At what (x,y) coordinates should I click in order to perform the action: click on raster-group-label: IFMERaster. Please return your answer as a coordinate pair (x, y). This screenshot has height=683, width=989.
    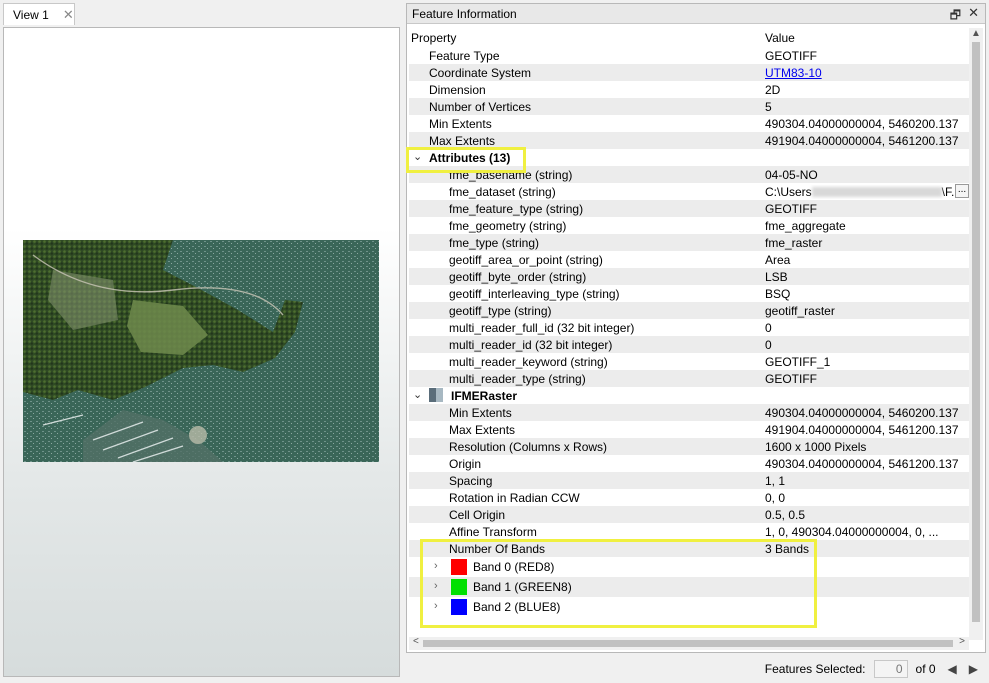
    Looking at the image, I should click on (484, 396).